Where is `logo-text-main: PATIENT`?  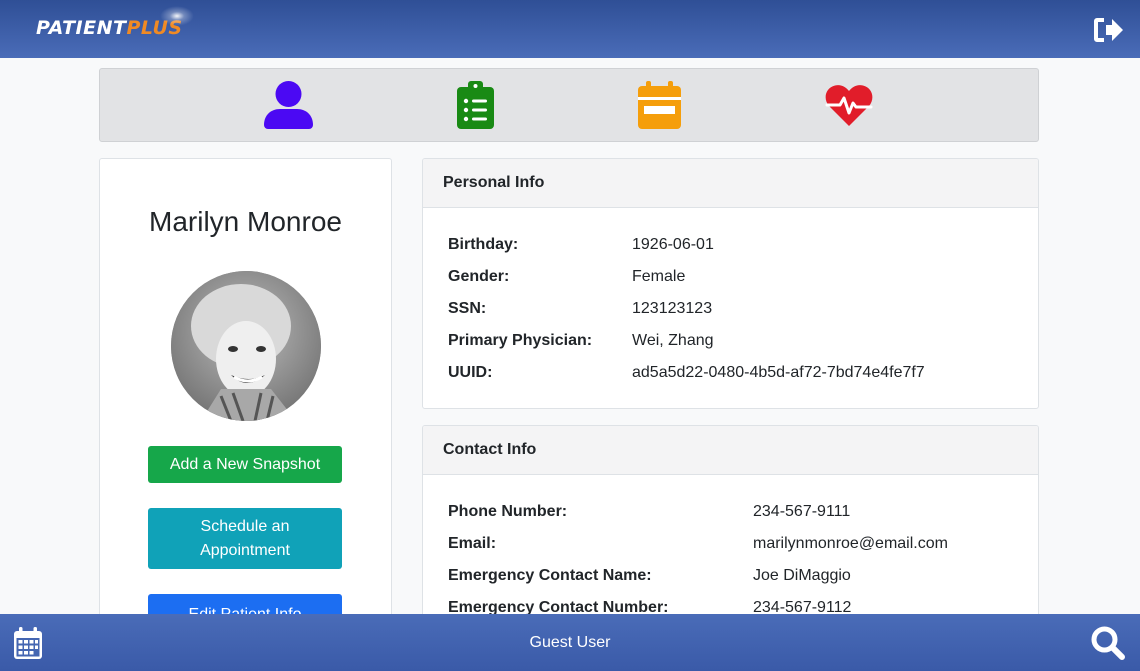 logo-text-main: PATIENT is located at coordinates (81, 28).